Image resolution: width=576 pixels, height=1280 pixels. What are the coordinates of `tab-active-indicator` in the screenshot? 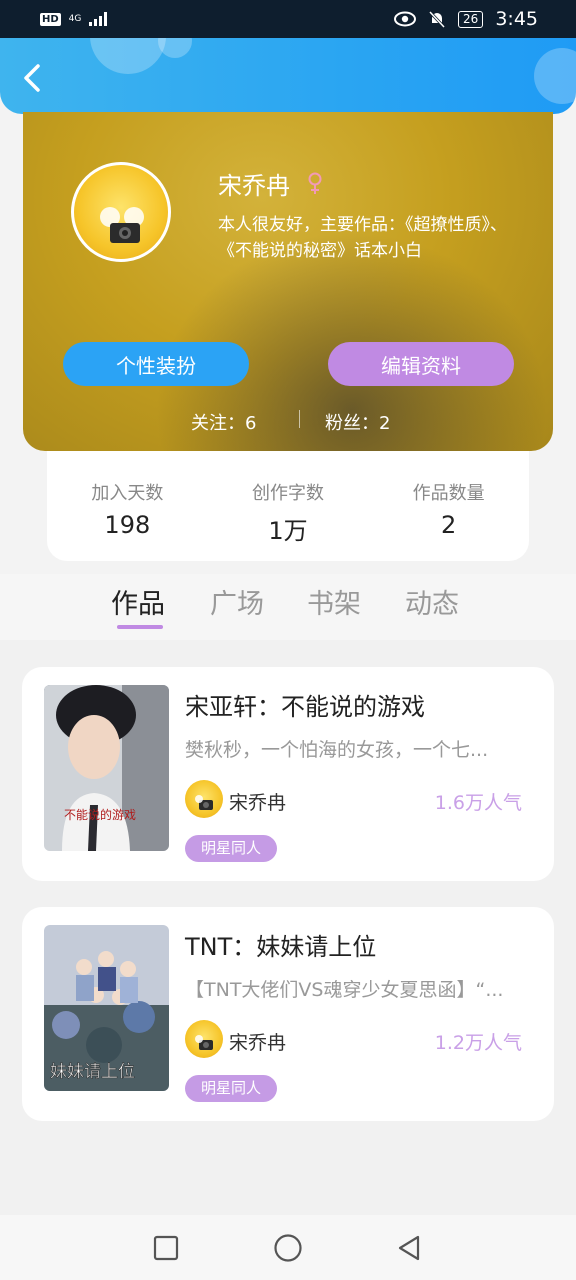 It's located at (140, 627).